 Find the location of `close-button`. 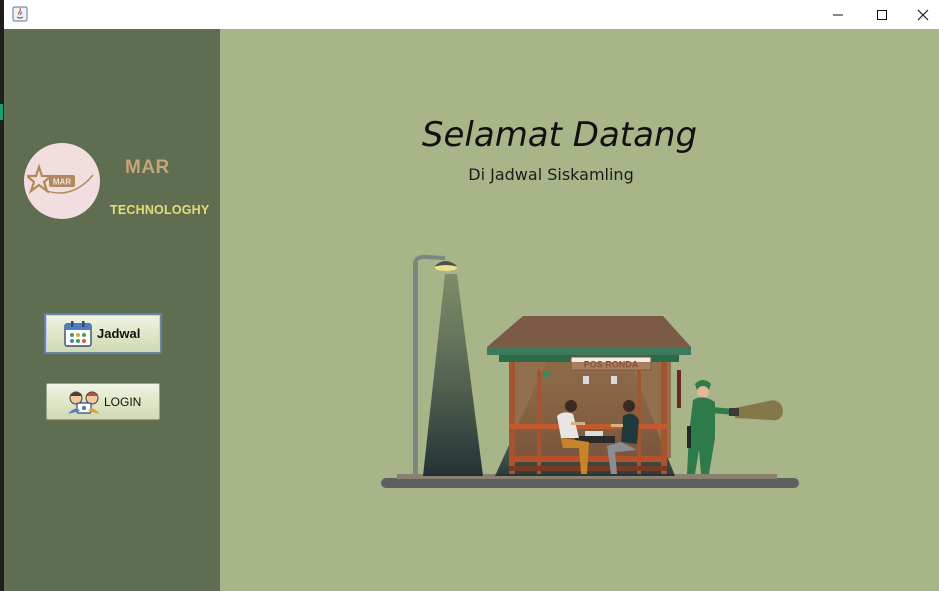

close-button is located at coordinates (920, 14).